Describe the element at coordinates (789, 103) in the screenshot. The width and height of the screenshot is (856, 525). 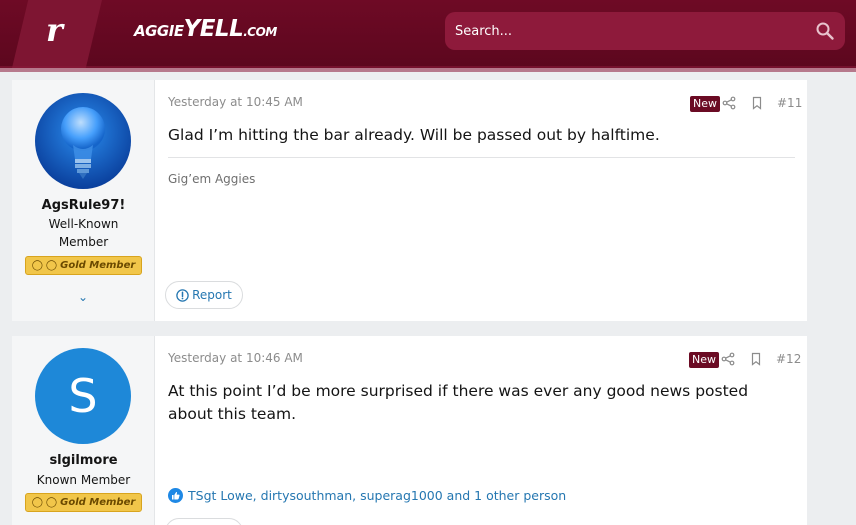
I see `post-number: #11` at that location.